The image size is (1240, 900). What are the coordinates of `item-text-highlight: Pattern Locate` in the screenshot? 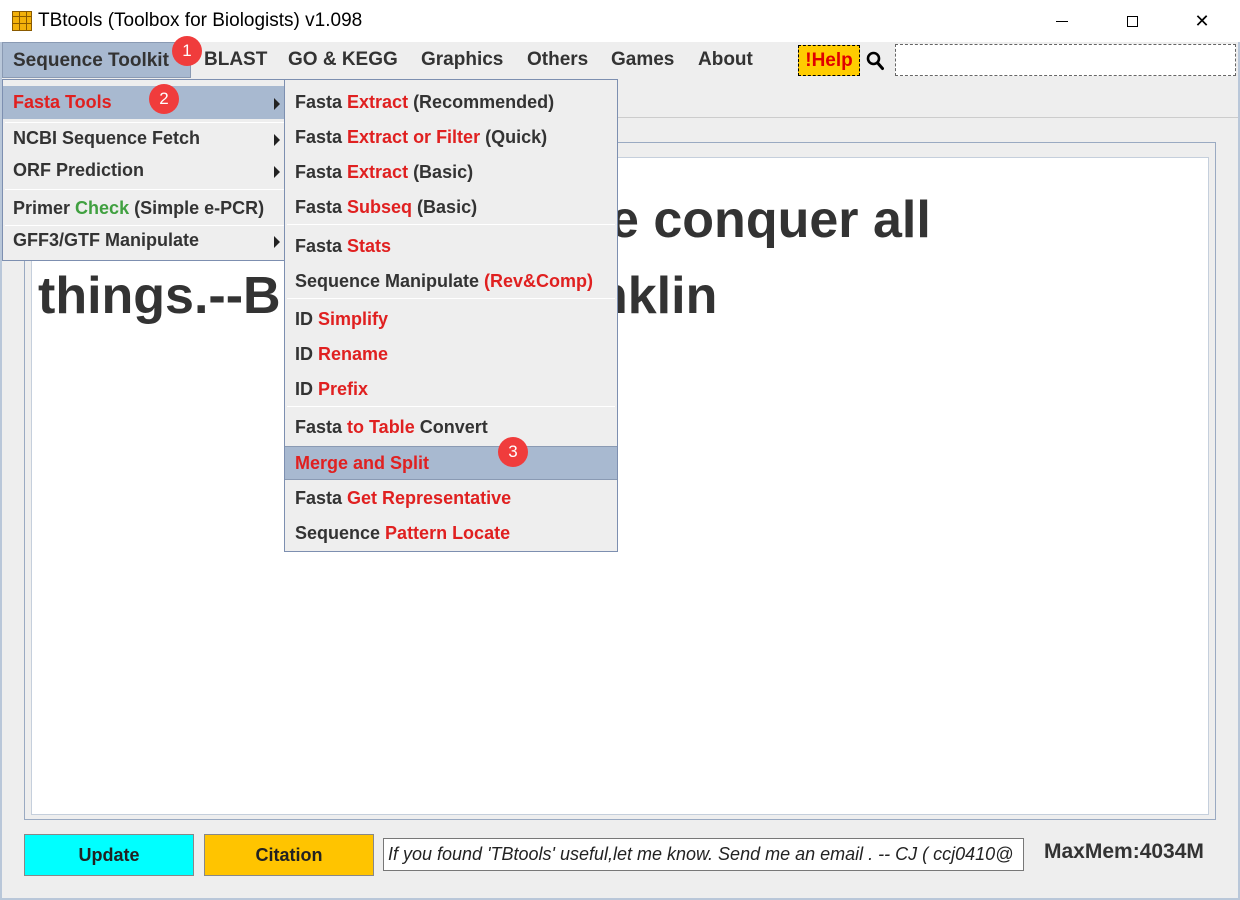 It's located at (448, 533).